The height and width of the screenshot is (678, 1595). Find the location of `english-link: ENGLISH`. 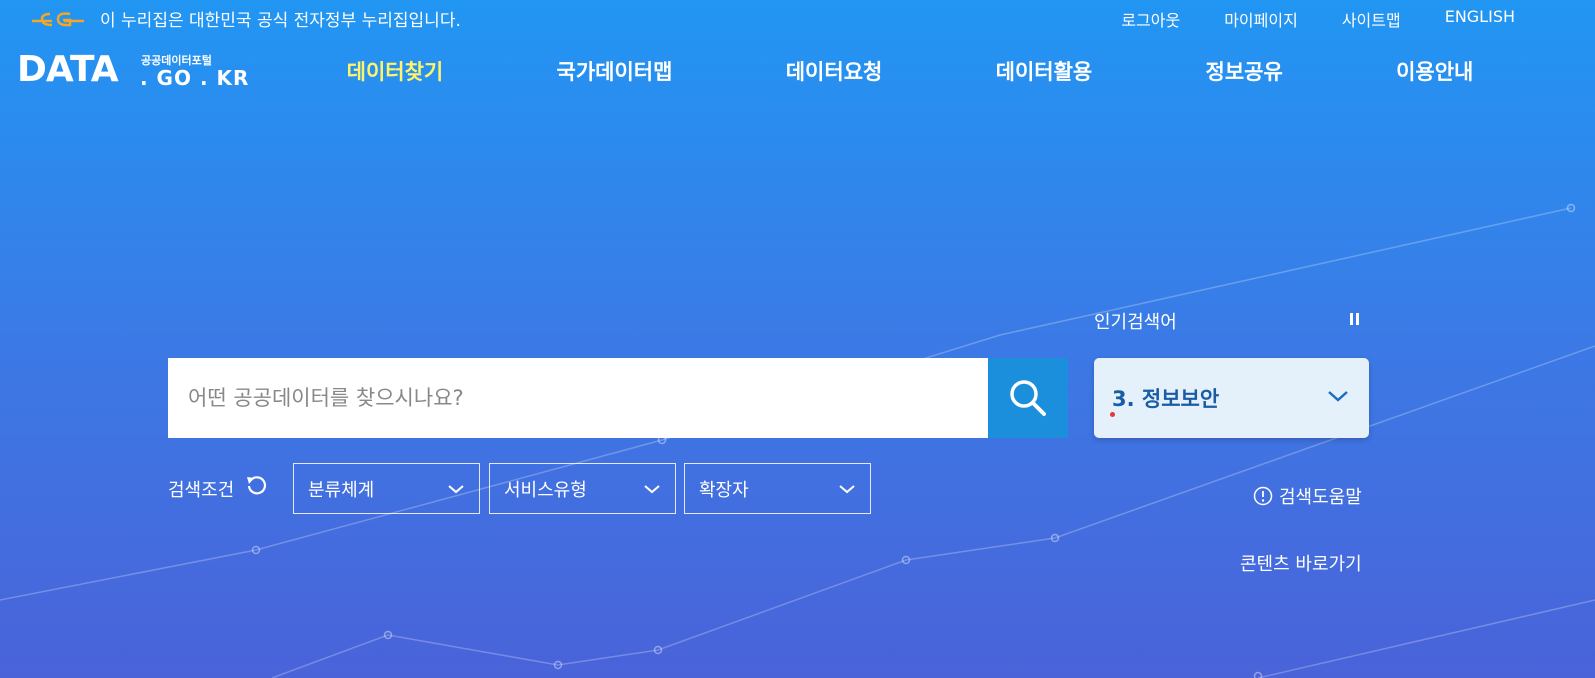

english-link: ENGLISH is located at coordinates (1480, 19).